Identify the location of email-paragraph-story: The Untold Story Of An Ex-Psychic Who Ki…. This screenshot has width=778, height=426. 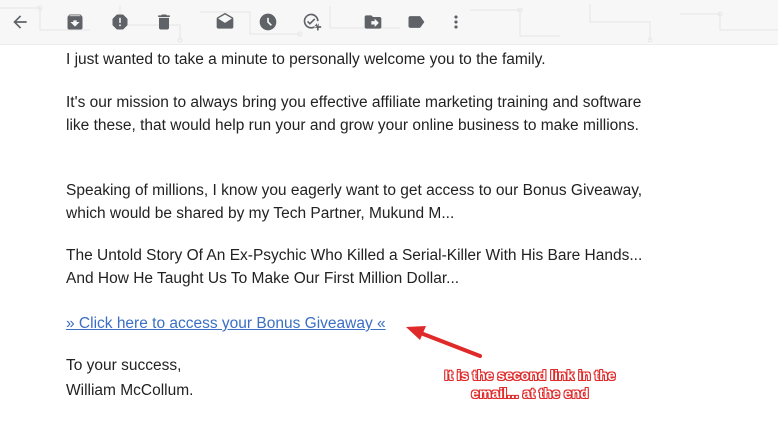
(354, 267).